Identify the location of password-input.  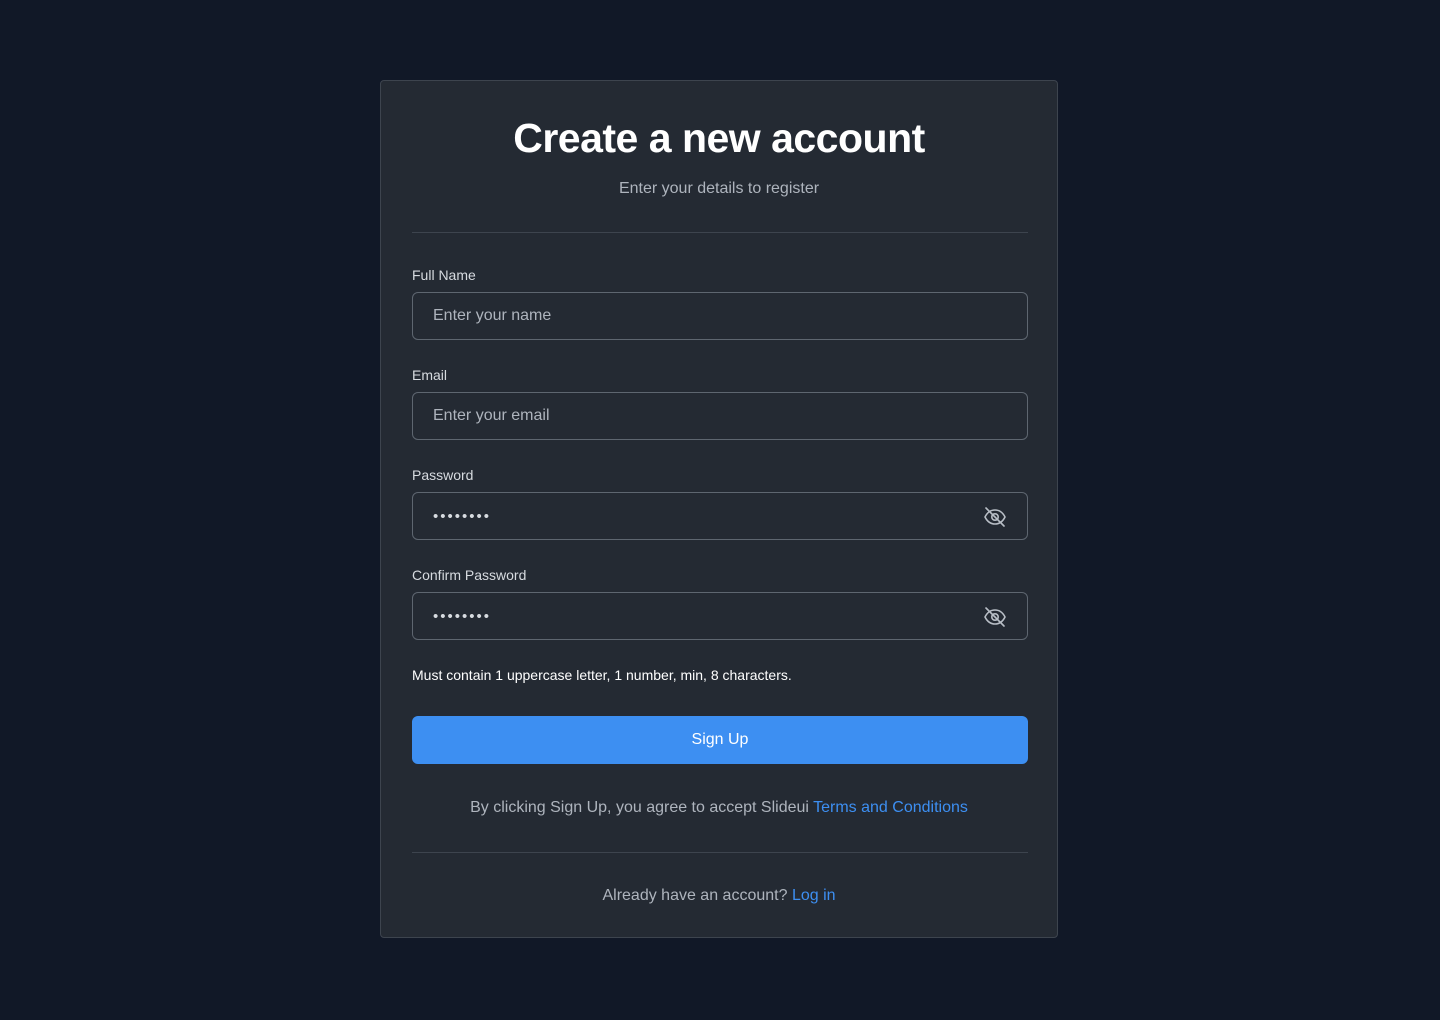
(720, 516).